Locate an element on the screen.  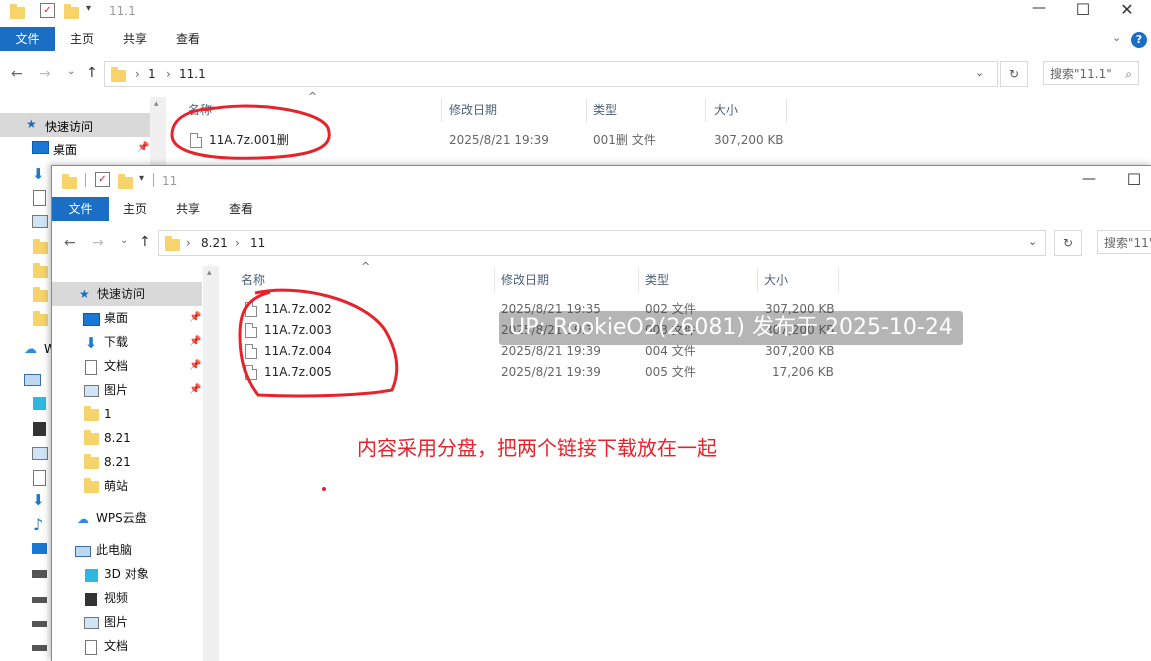
annotation-note: 内容采用分盘，把两个链接下载放在一起 is located at coordinates (537, 448).